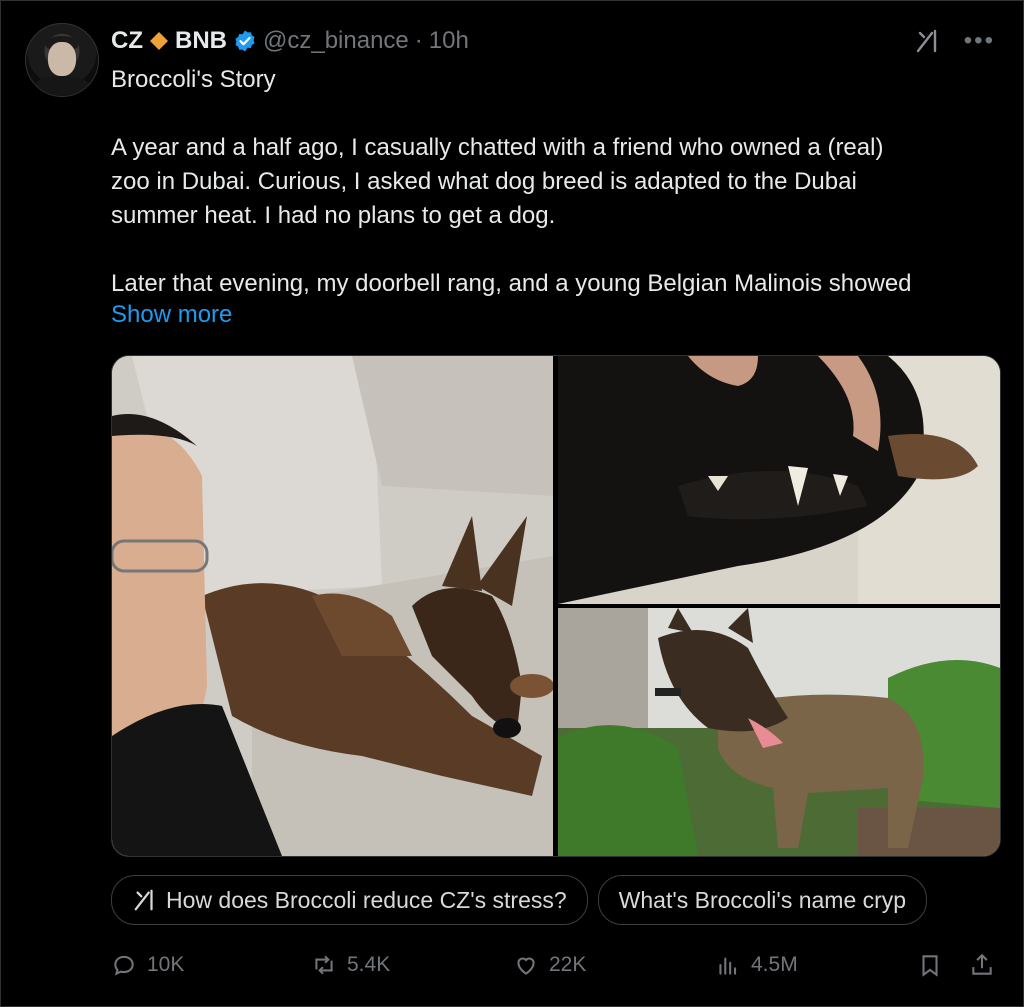 The image size is (1024, 1007). I want to click on photo-dog-teeth-art, so click(779, 480).